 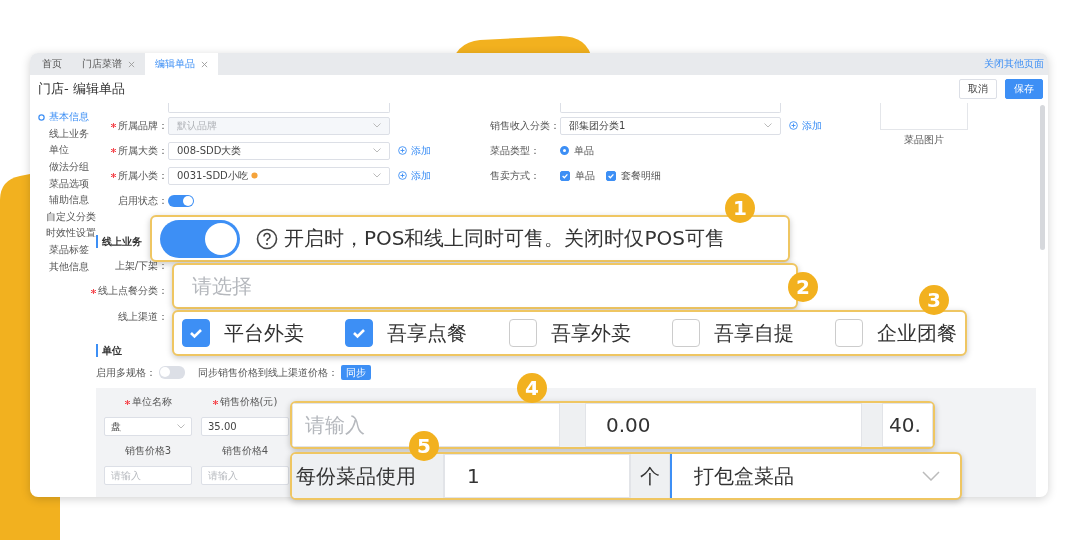 I want to click on sidebar-item: 做法分组, so click(x=63, y=167).